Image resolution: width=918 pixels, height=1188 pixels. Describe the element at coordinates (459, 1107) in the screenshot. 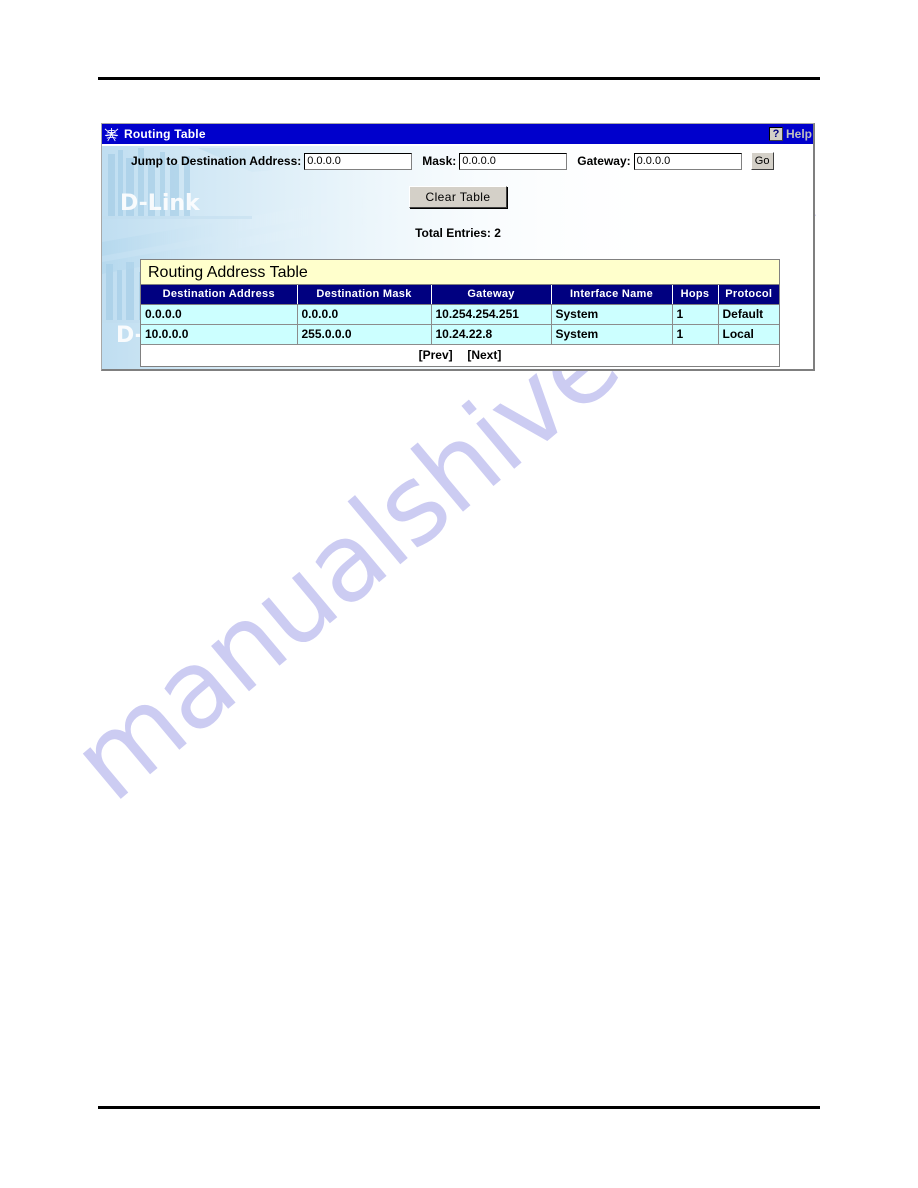

I see `page-footer-rule` at that location.